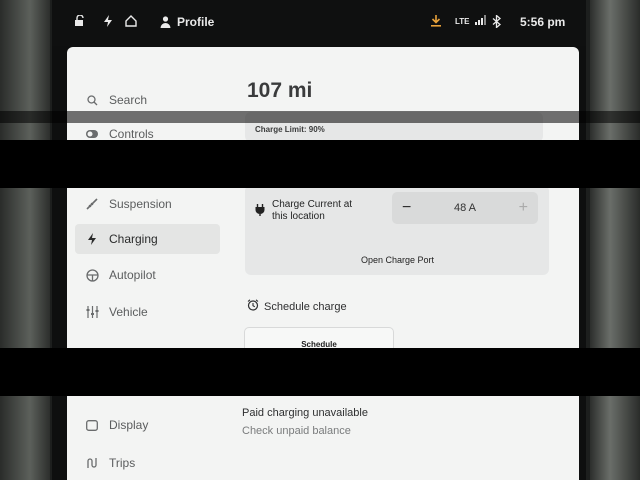  Describe the element at coordinates (92, 275) in the screenshot. I see `steering-wheel-icon` at that location.